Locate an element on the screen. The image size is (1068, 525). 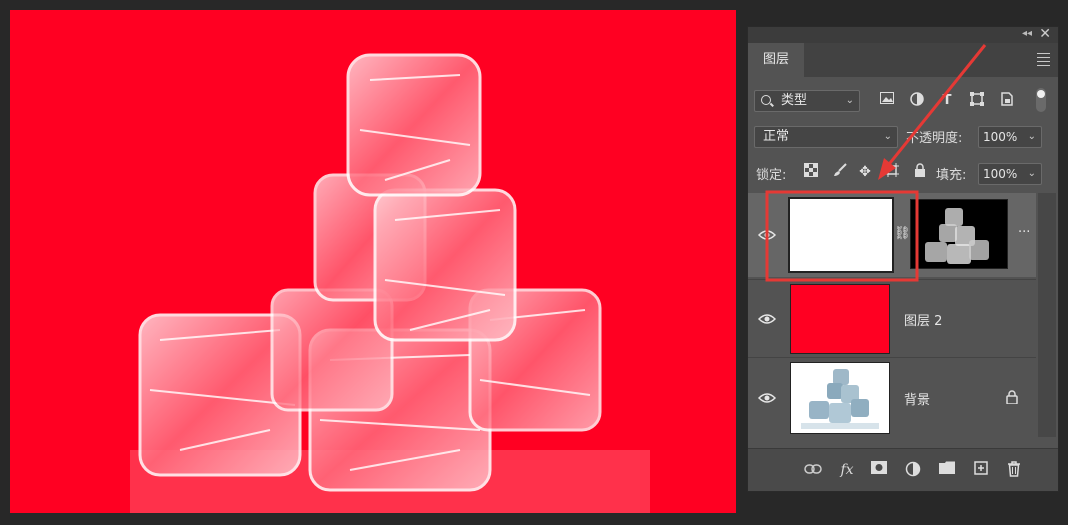
layers-bottom-toolbar: fx is located at coordinates (903, 469).